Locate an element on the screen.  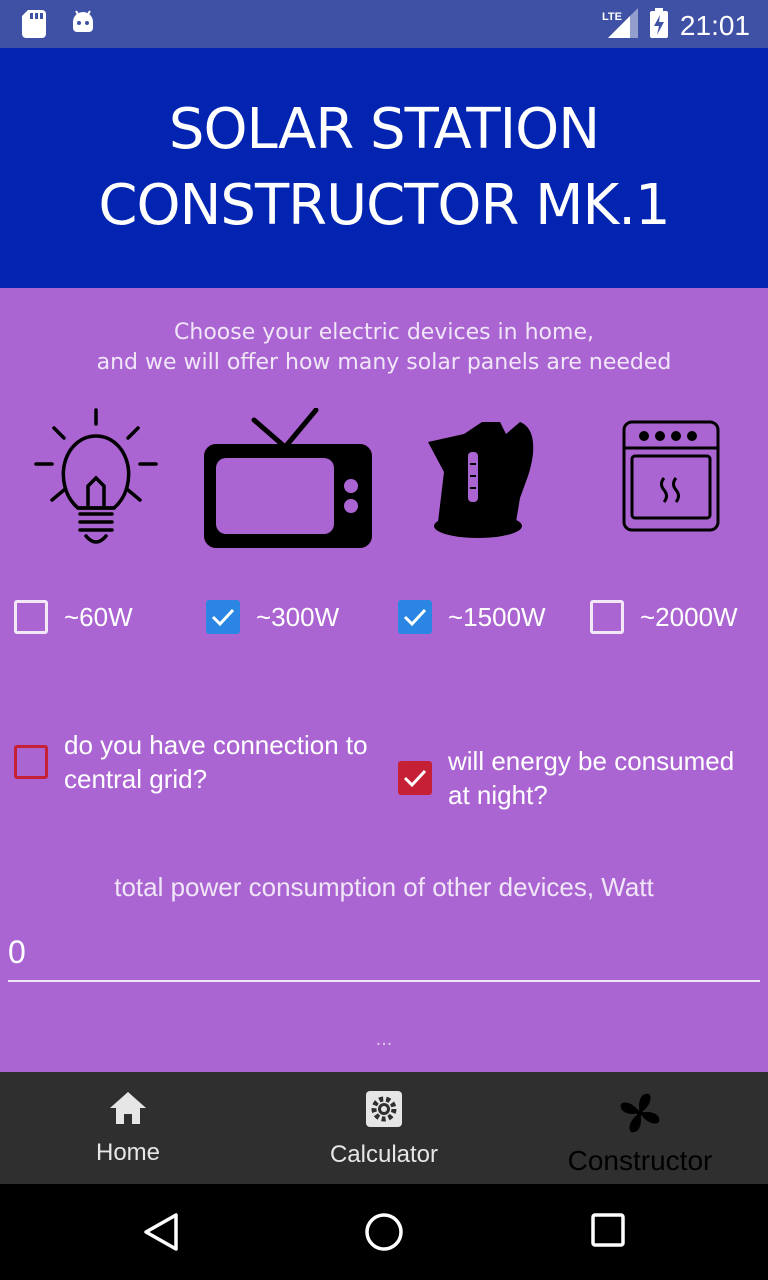
grid-connection-label: do you have connection to central grid? is located at coordinates (216, 762).